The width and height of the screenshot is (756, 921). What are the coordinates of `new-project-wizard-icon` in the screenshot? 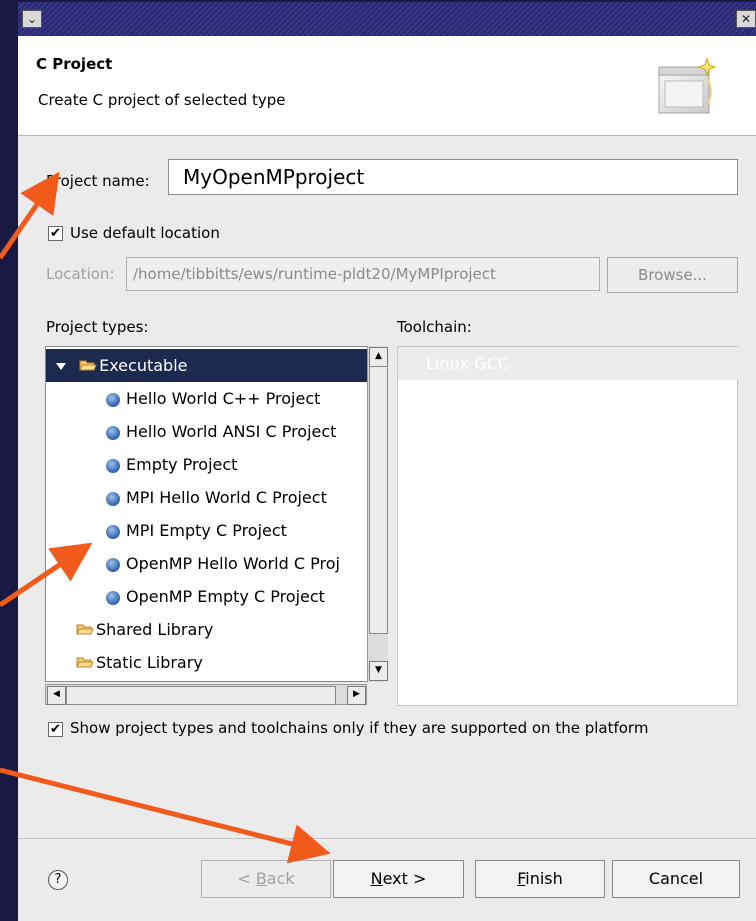 It's located at (686, 88).